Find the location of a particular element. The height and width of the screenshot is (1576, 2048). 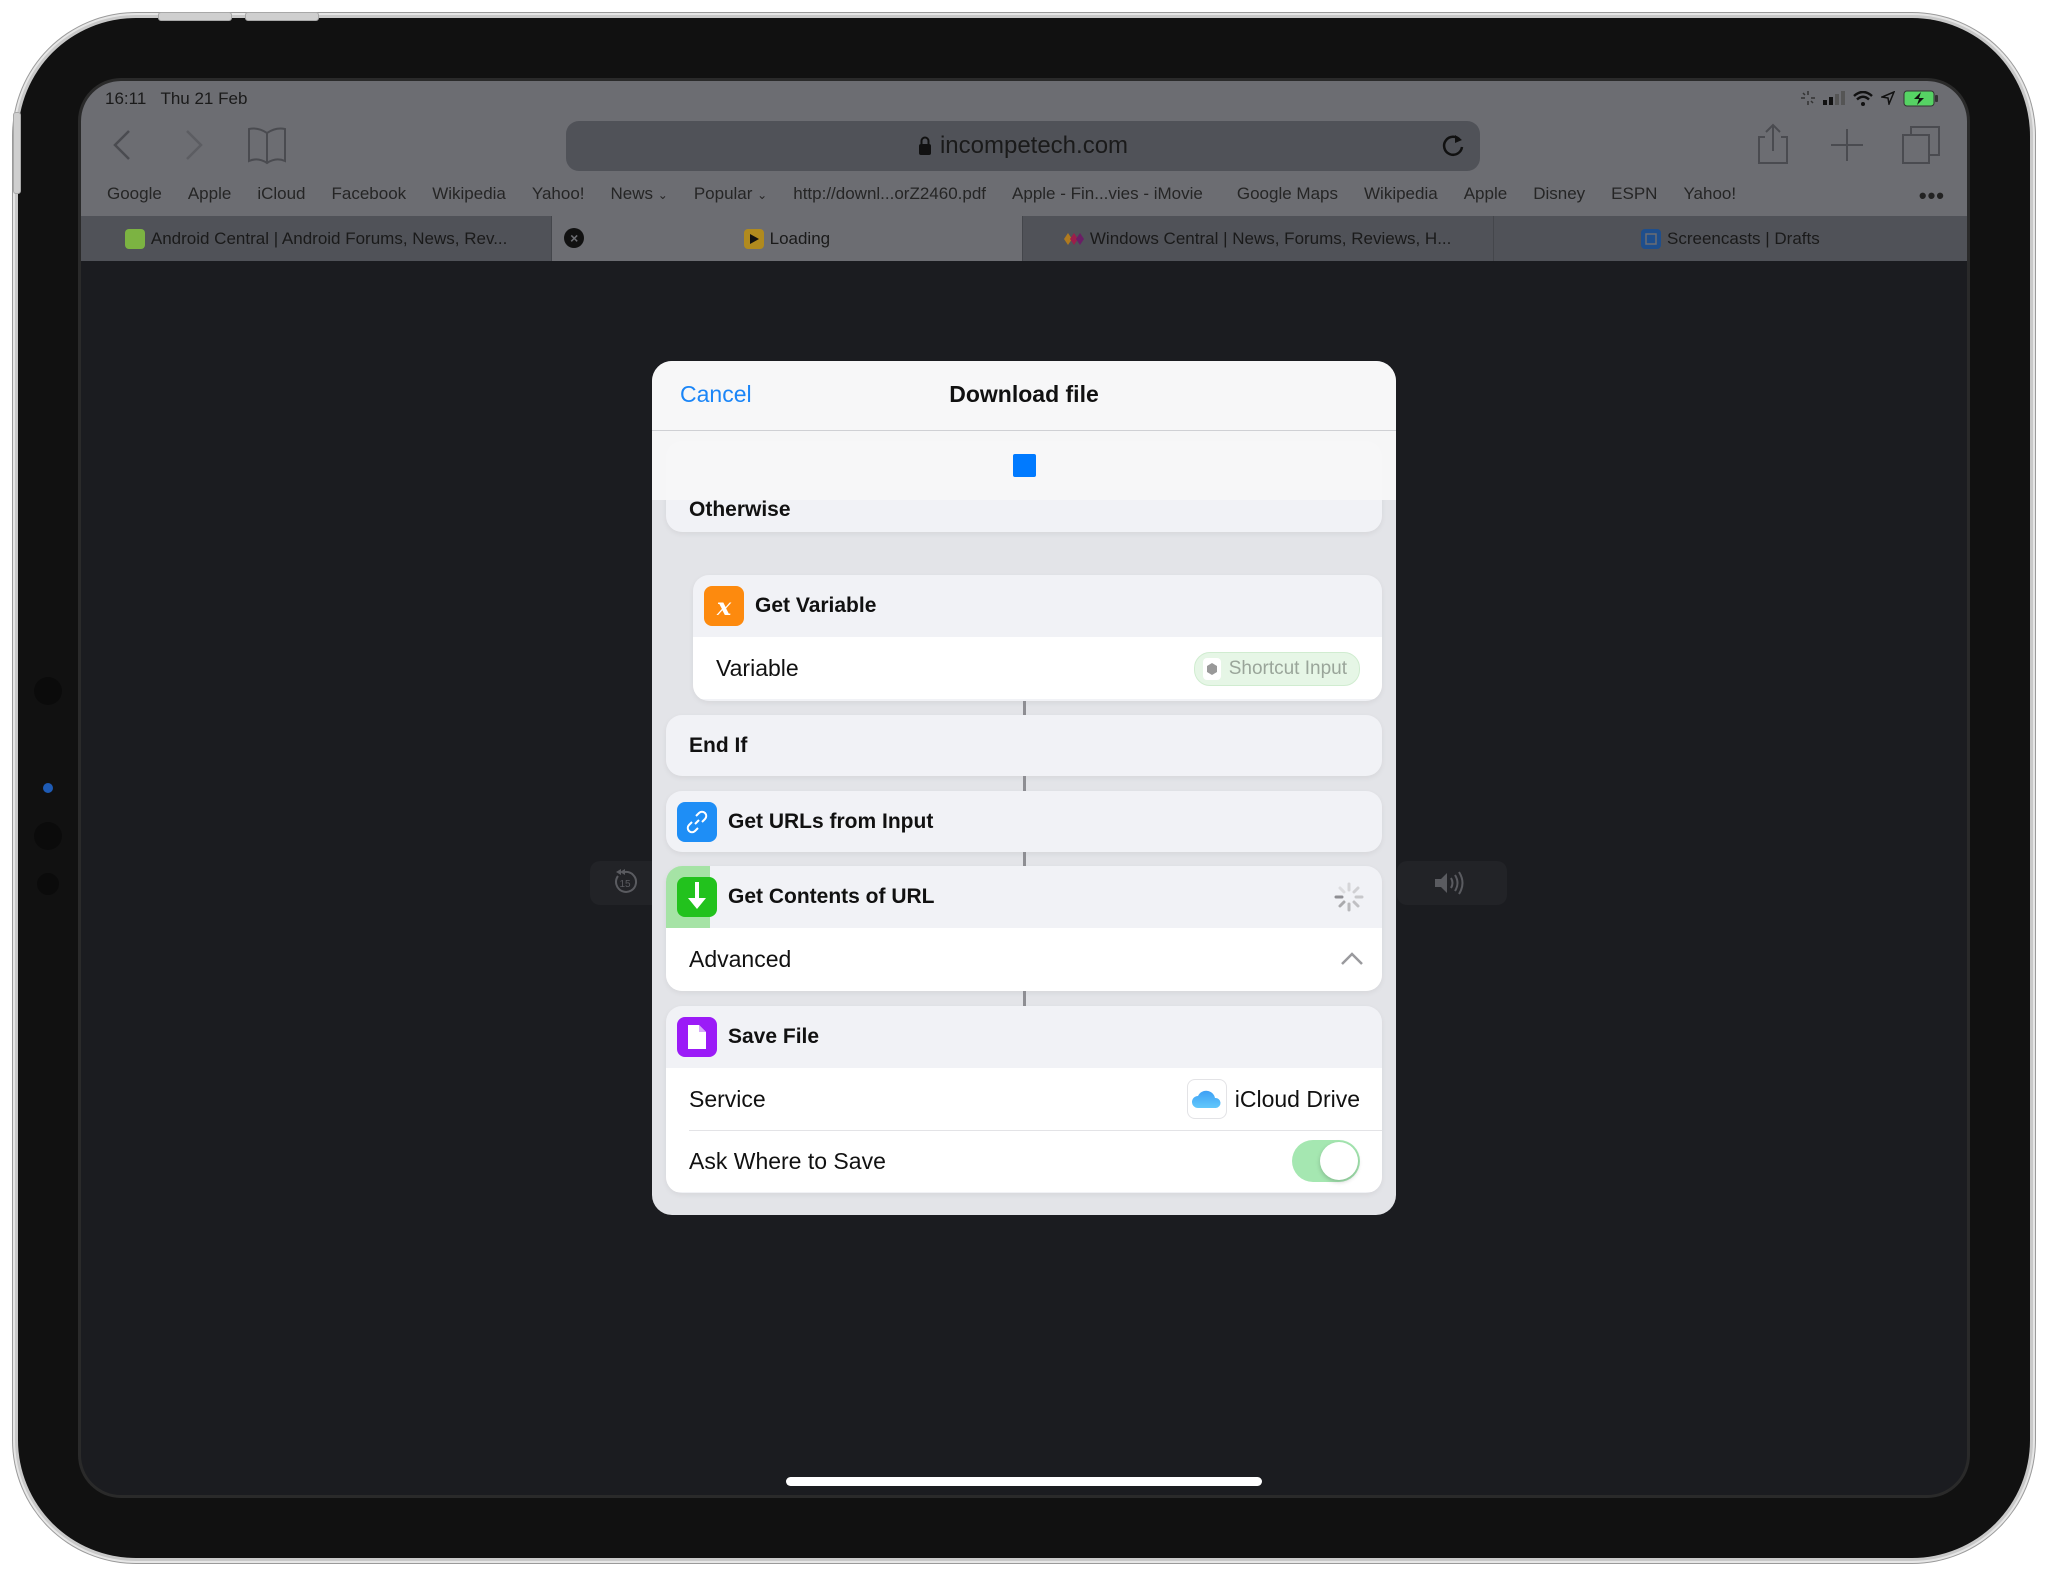

back-icon is located at coordinates (123, 145).